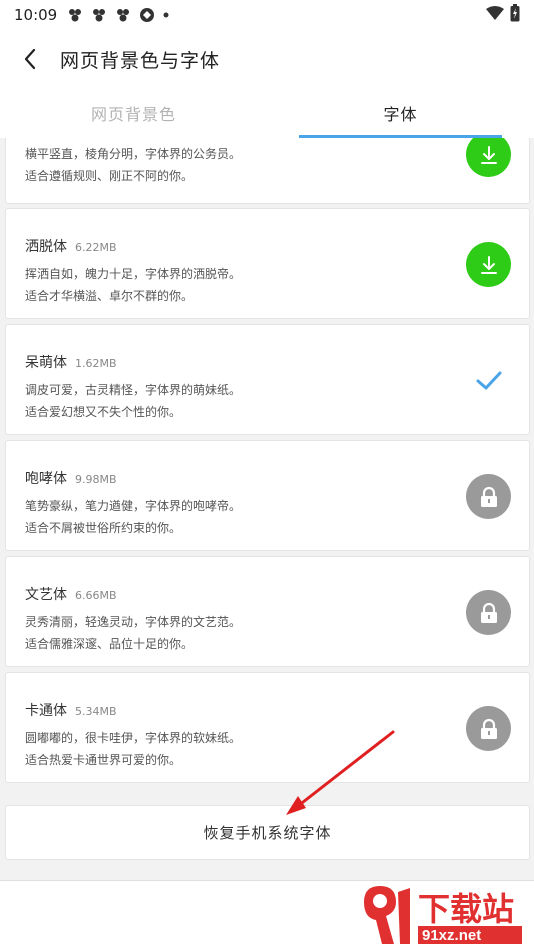  I want to click on font-description: 挥洒自如，魄力十足，字体界的洒脱帝。 适合才华横溢、卓尔不群的你。, so click(133, 285).